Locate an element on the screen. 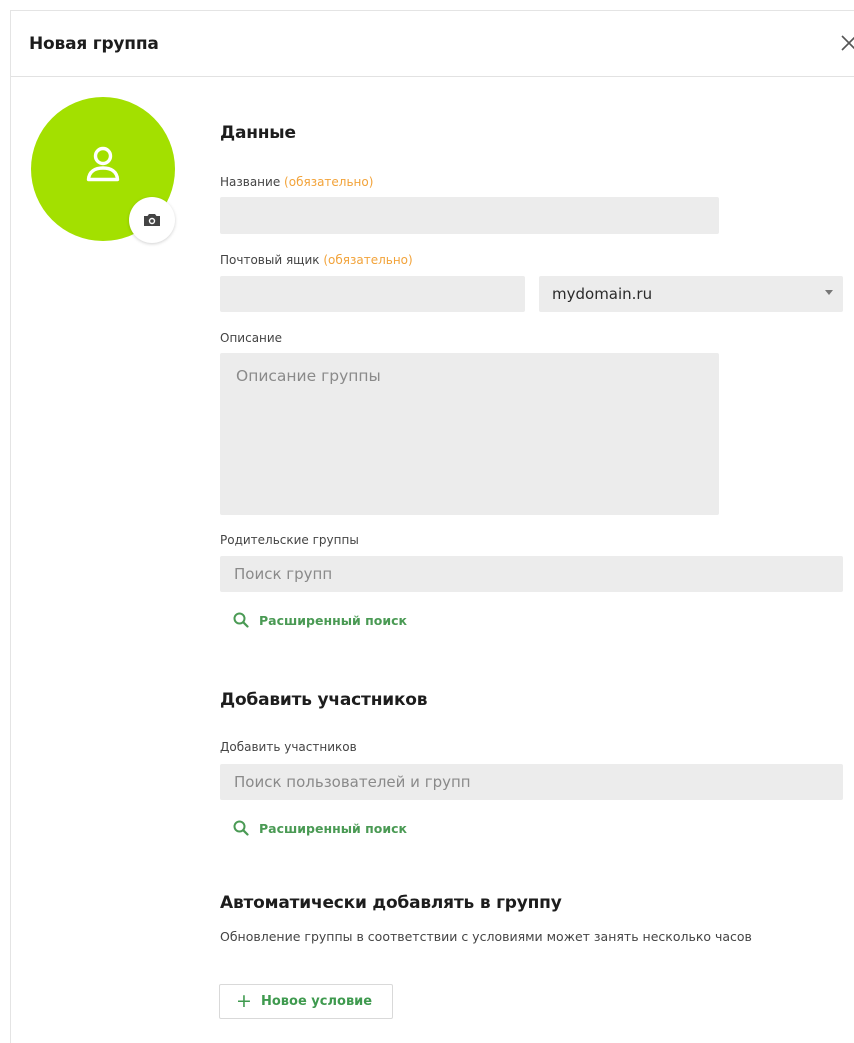  data-section-title: Данные is located at coordinates (258, 133).